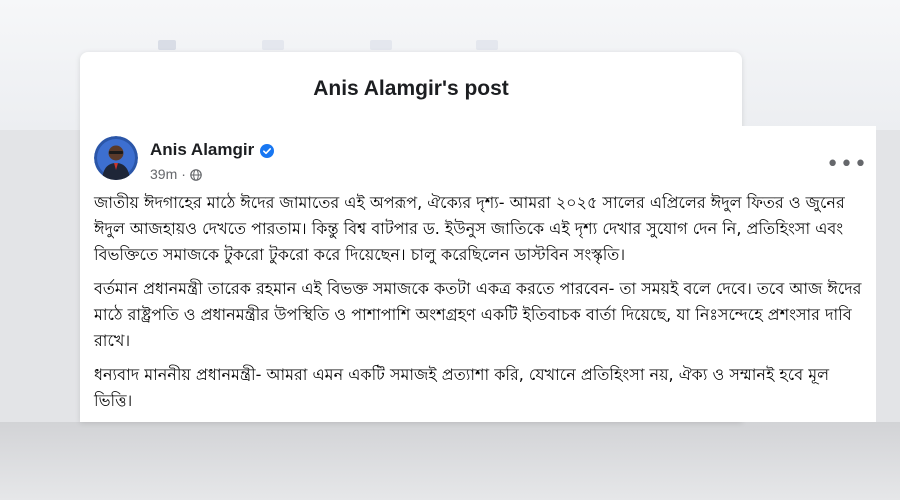 The image size is (900, 500). I want to click on author-row: Anis Alamgir, so click(212, 150).